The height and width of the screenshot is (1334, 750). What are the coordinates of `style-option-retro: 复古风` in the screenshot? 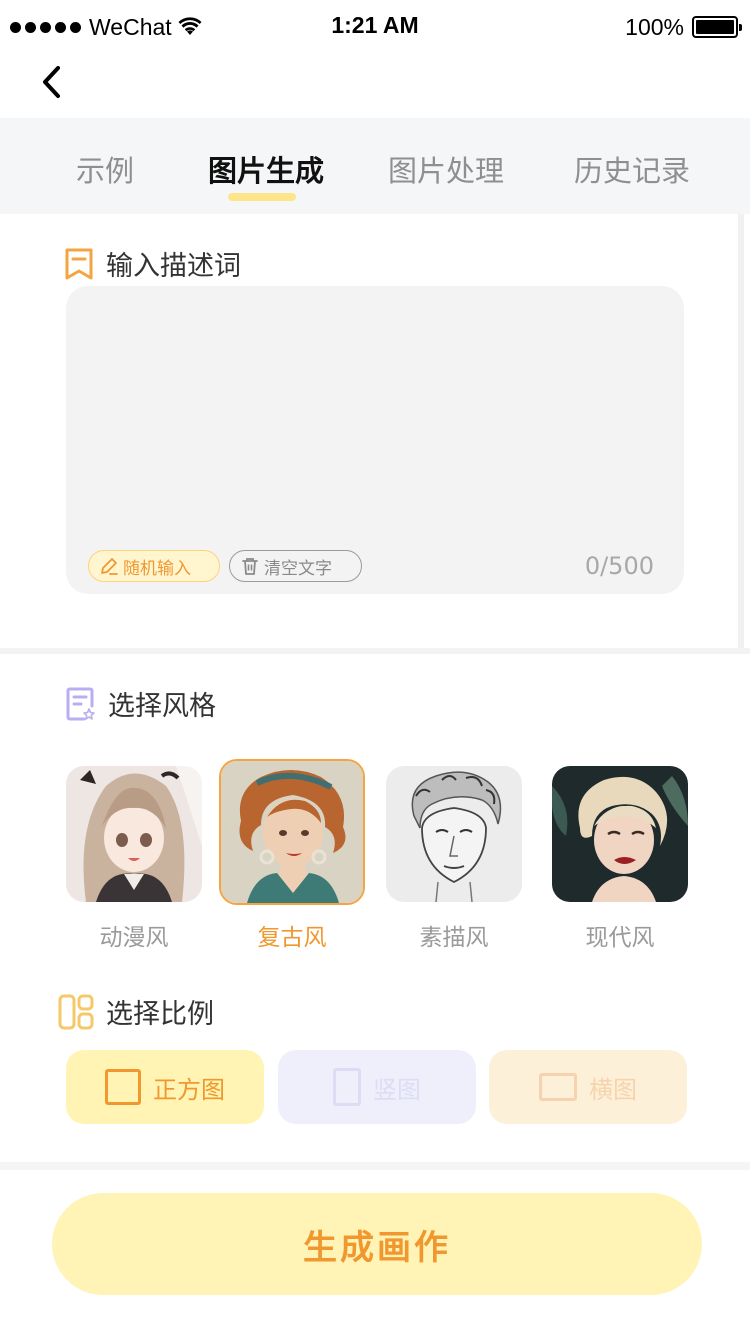 It's located at (292, 855).